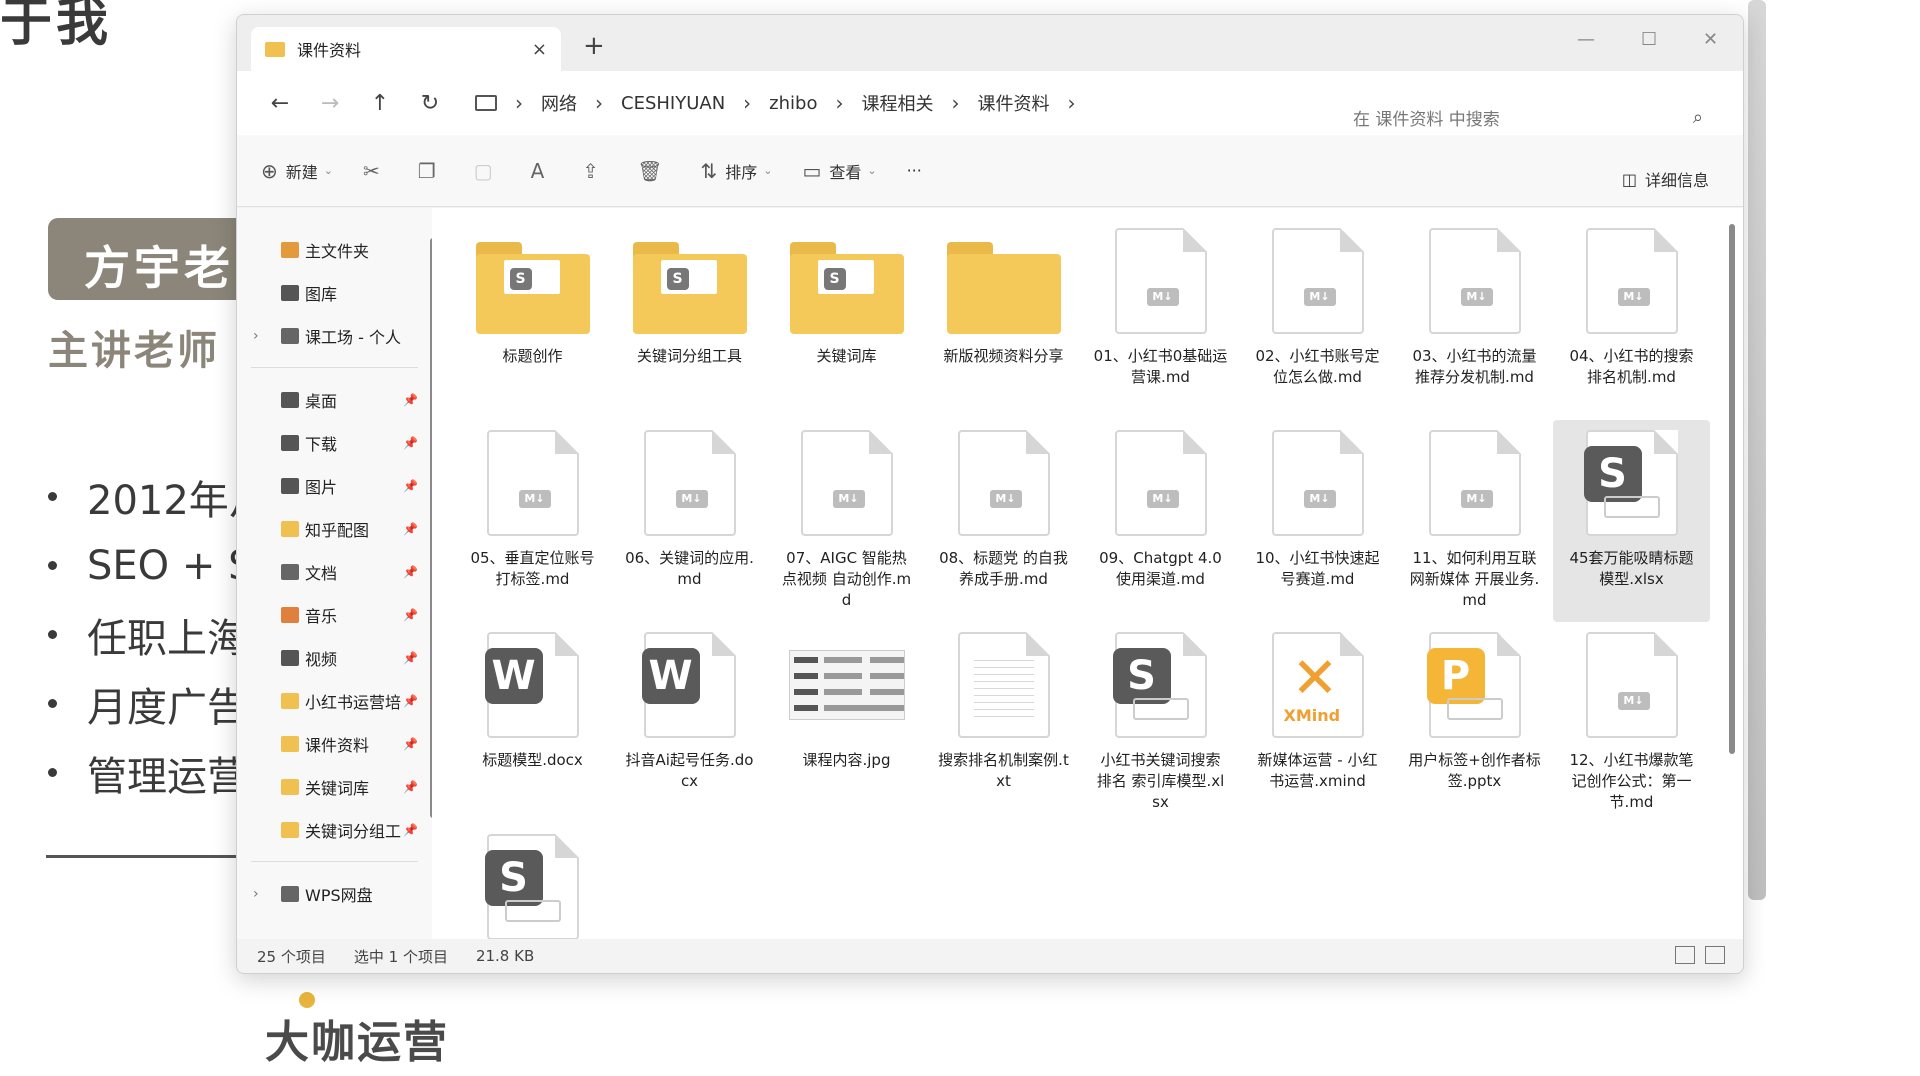 The height and width of the screenshot is (1076, 1920). What do you see at coordinates (334, 442) in the screenshot?
I see `sidebar-item: 下载 📌` at bounding box center [334, 442].